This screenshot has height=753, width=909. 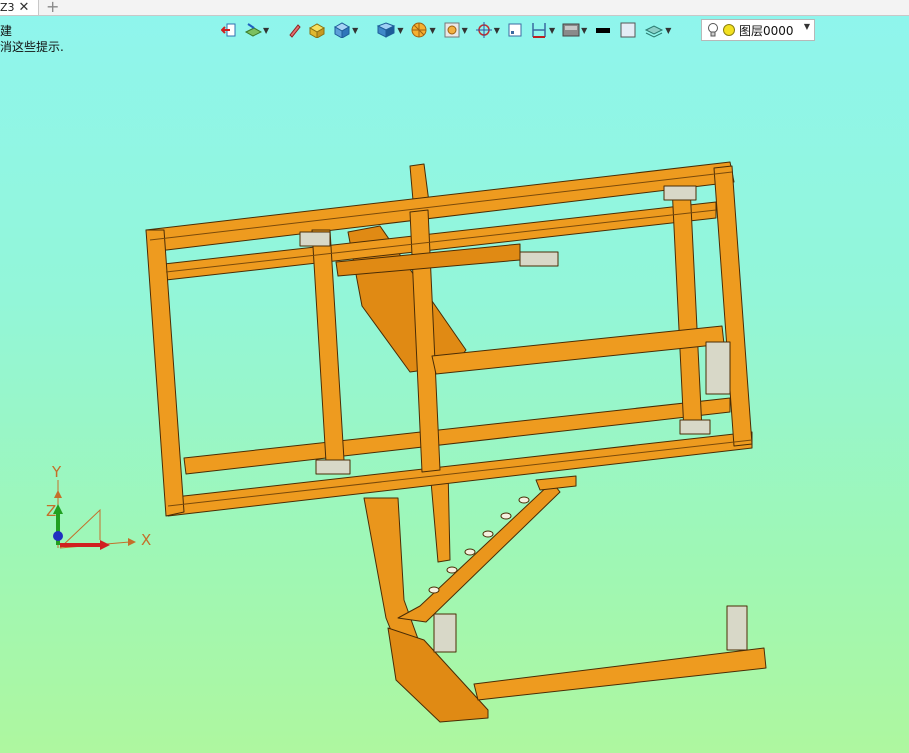 I want to click on axis-x-label: X, so click(x=146, y=540).